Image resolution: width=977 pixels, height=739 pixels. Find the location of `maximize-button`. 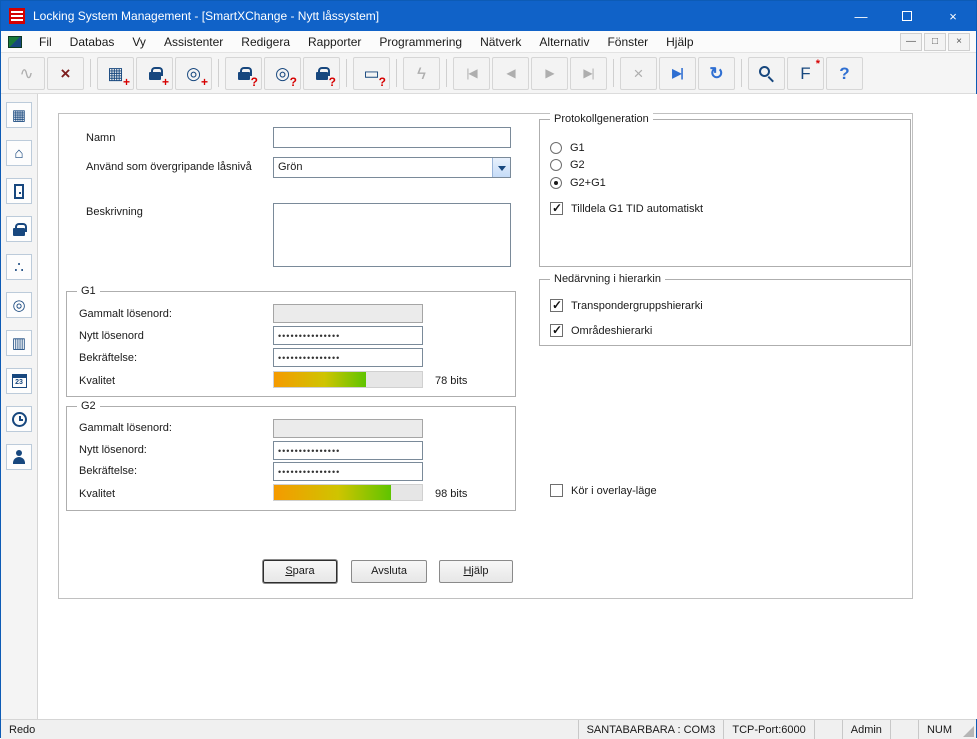

maximize-button is located at coordinates (907, 16).